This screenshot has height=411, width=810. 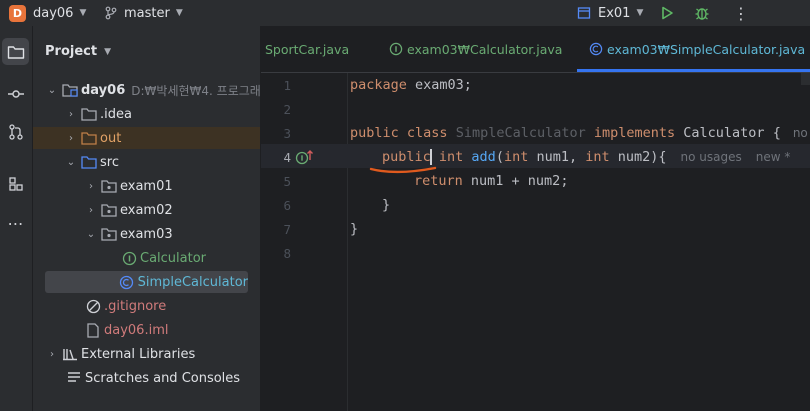 I want to click on root-path: D:₩박세현₩4. 프로그래, so click(x=196, y=90).